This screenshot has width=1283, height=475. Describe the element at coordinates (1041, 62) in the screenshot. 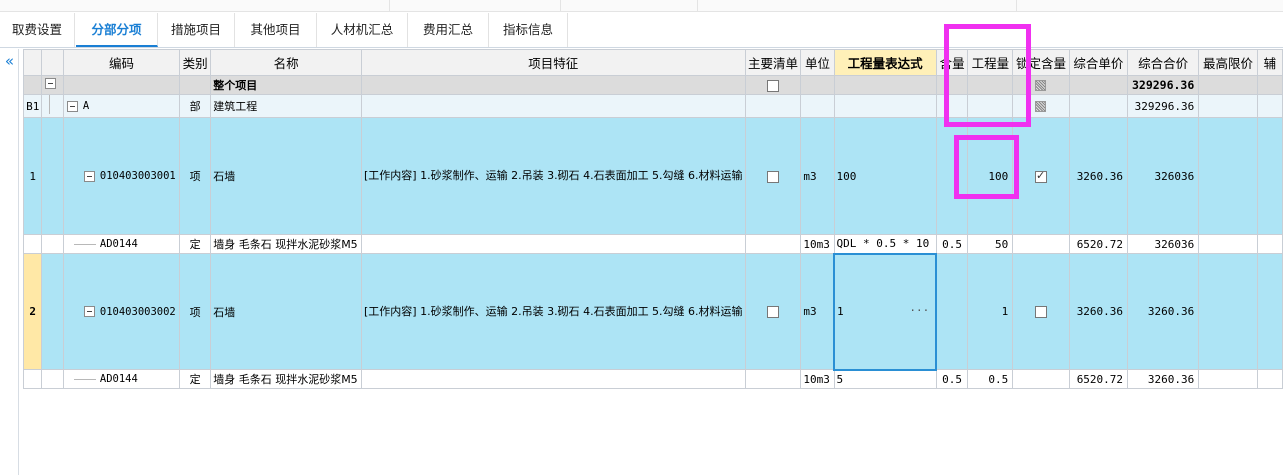

I see `header-lock-content: 锁定含量` at that location.